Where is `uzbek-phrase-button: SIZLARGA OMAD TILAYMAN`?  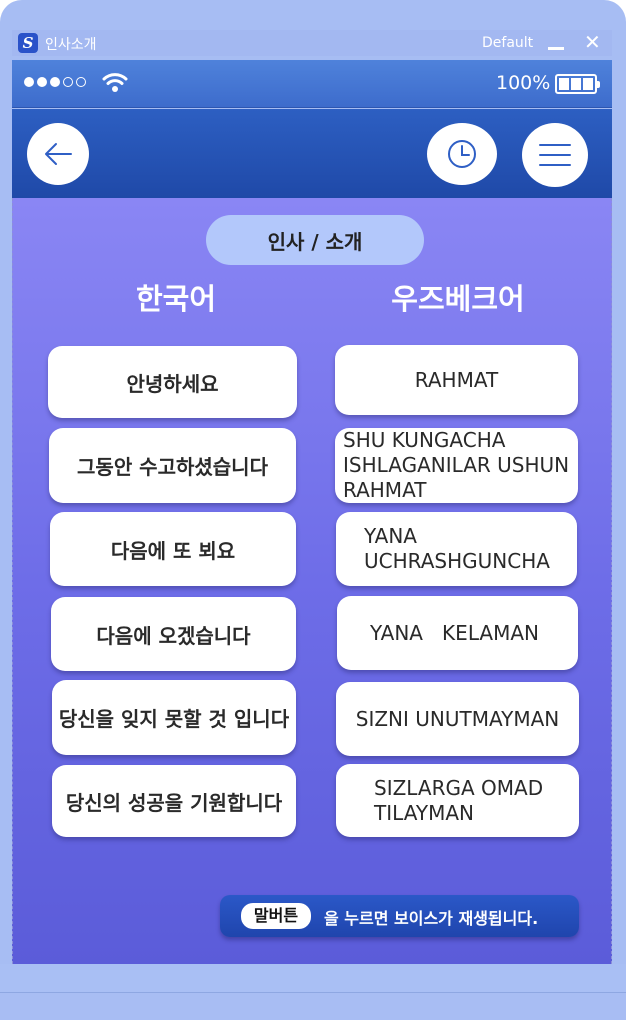
uzbek-phrase-button: SIZLARGA OMAD TILAYMAN is located at coordinates (457, 800).